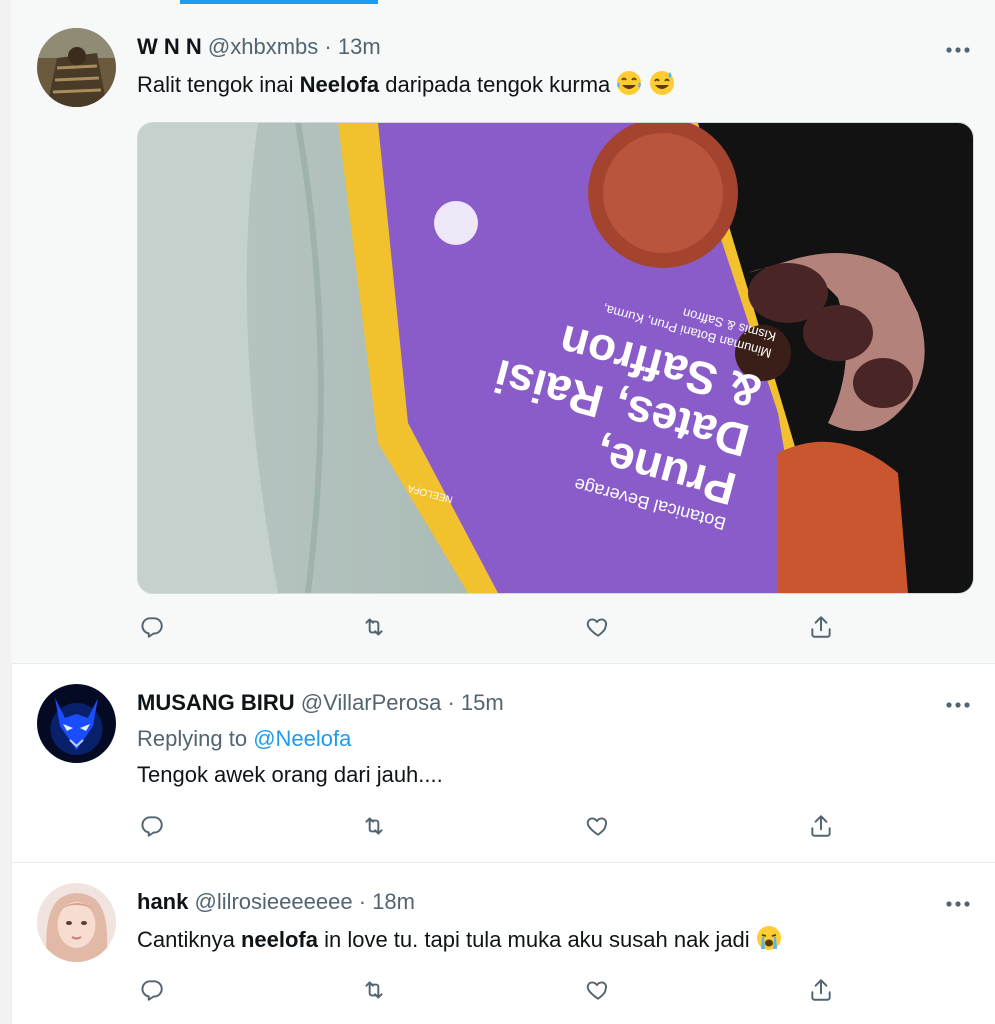  Describe the element at coordinates (359, 46) in the screenshot. I see `timestamp: 13m` at that location.